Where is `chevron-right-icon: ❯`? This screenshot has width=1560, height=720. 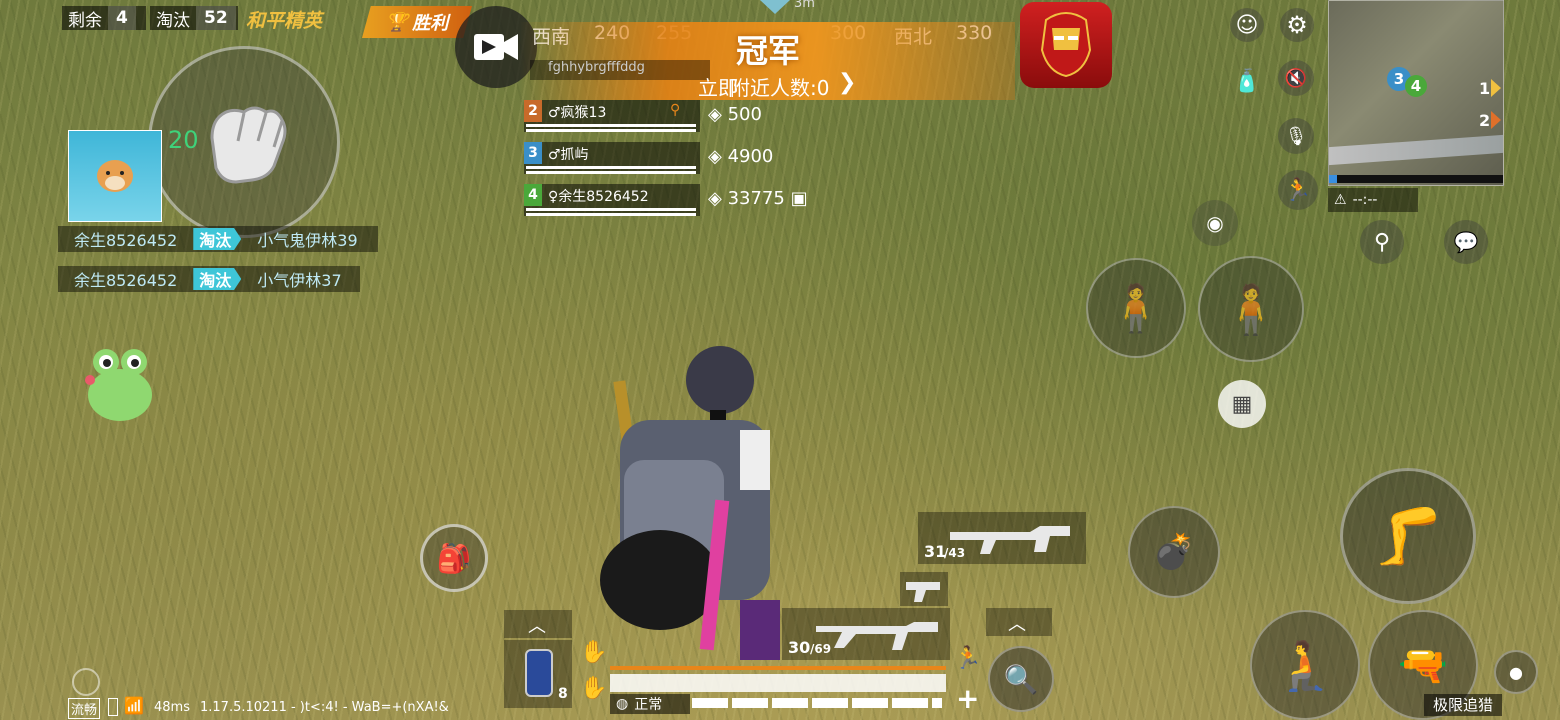 chevron-right-icon: ❯ is located at coordinates (847, 82).